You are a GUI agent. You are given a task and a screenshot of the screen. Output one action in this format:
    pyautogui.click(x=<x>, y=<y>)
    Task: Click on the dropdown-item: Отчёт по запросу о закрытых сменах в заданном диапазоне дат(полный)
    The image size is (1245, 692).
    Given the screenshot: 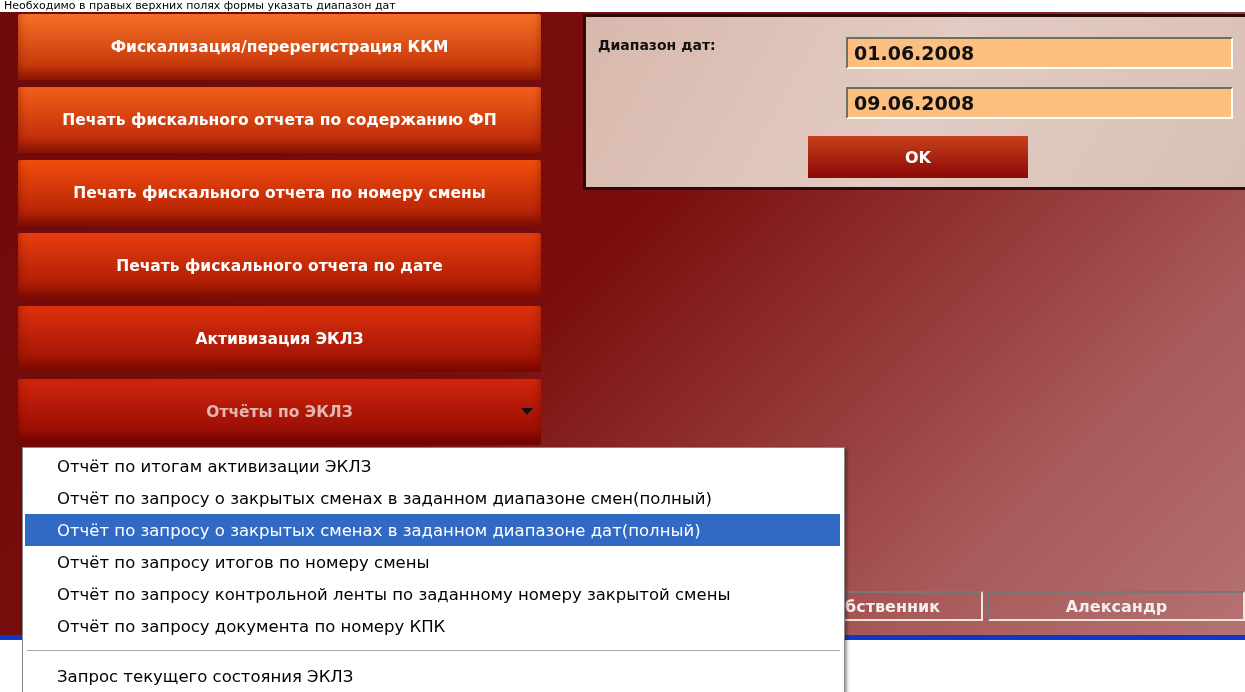 What is the action you would take?
    pyautogui.click(x=432, y=530)
    